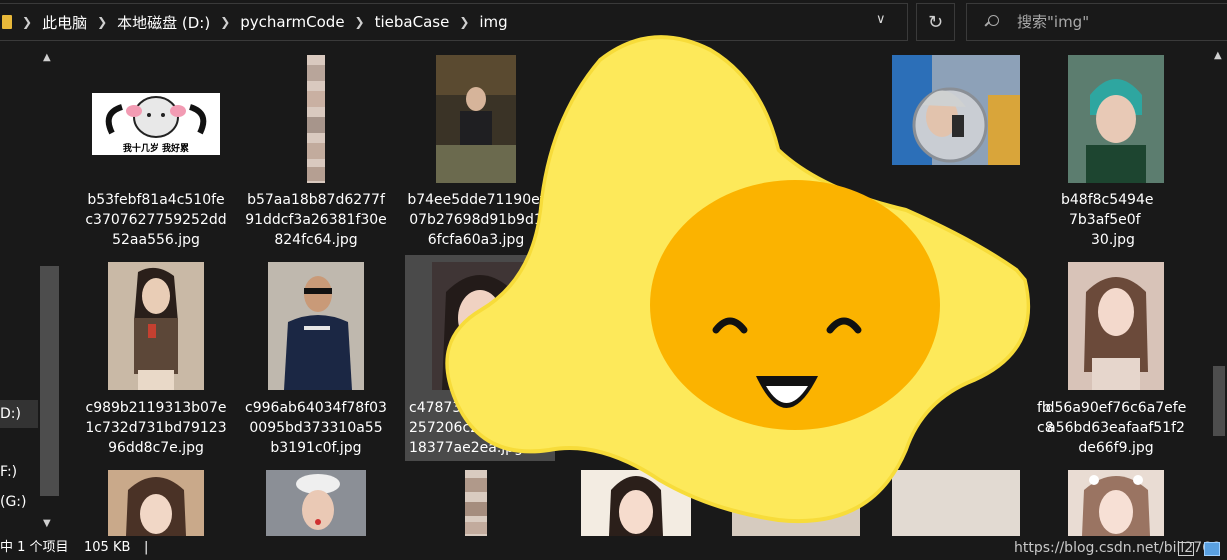  I want to click on folder-icon, so click(7, 22).